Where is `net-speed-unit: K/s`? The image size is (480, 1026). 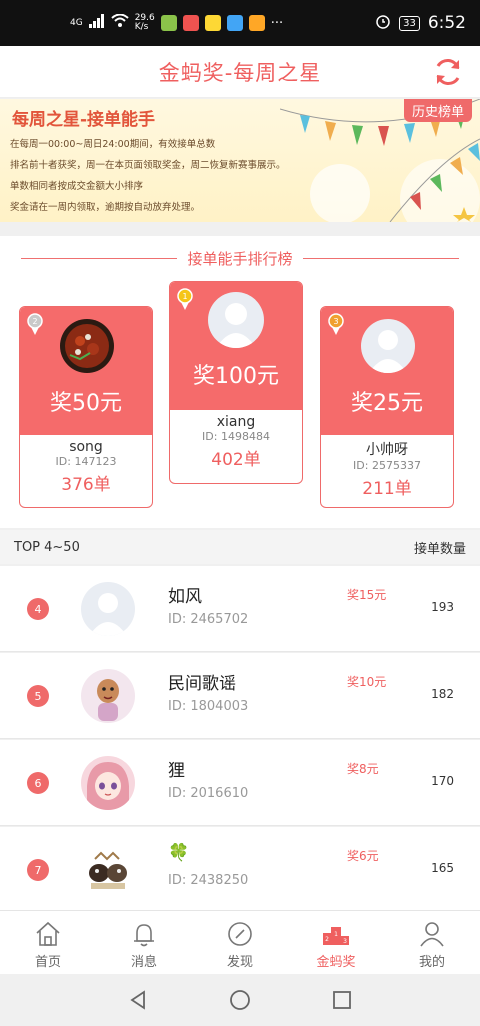
net-speed-unit: K/s is located at coordinates (141, 27).